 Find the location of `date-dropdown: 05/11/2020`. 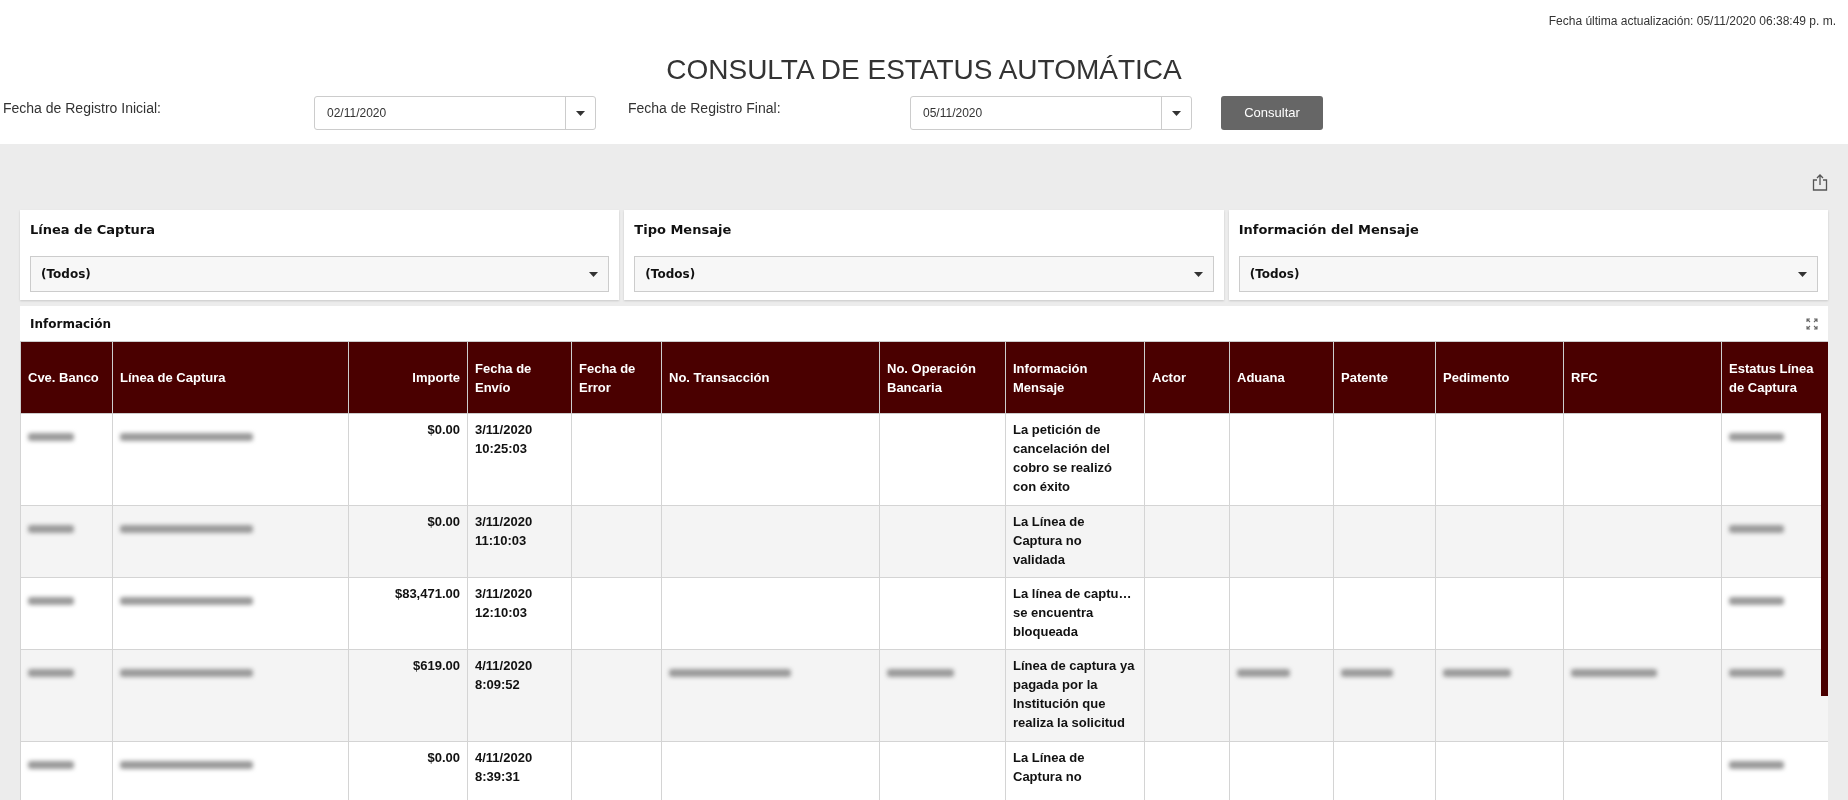

date-dropdown: 05/11/2020 is located at coordinates (1051, 113).